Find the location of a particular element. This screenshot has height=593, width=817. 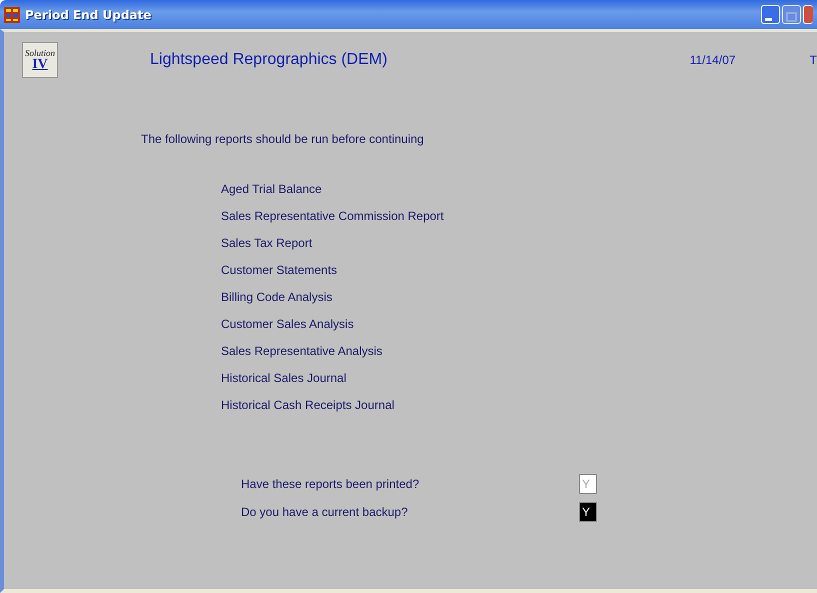

instruction-text: The following reports should be run before continuing is located at coordinates (282, 139).